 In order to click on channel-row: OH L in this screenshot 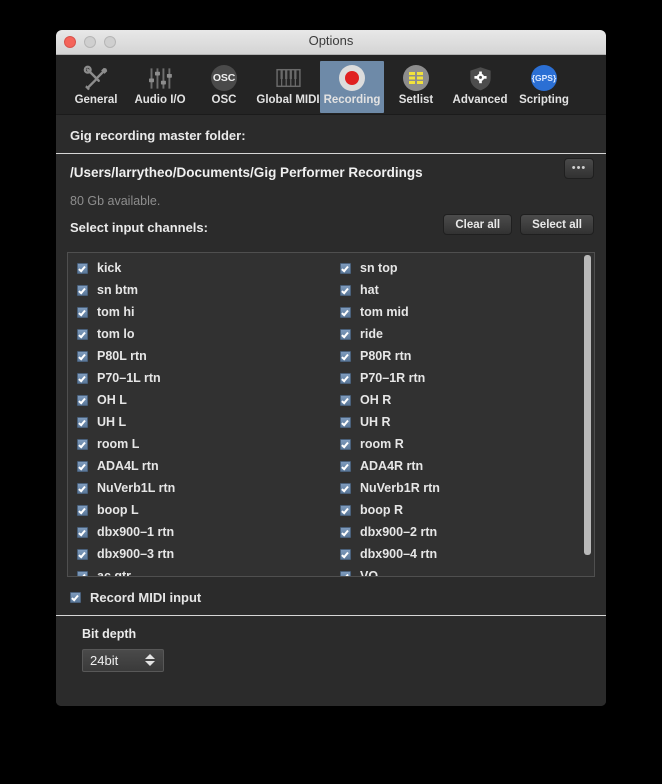, I will do `click(199, 400)`.